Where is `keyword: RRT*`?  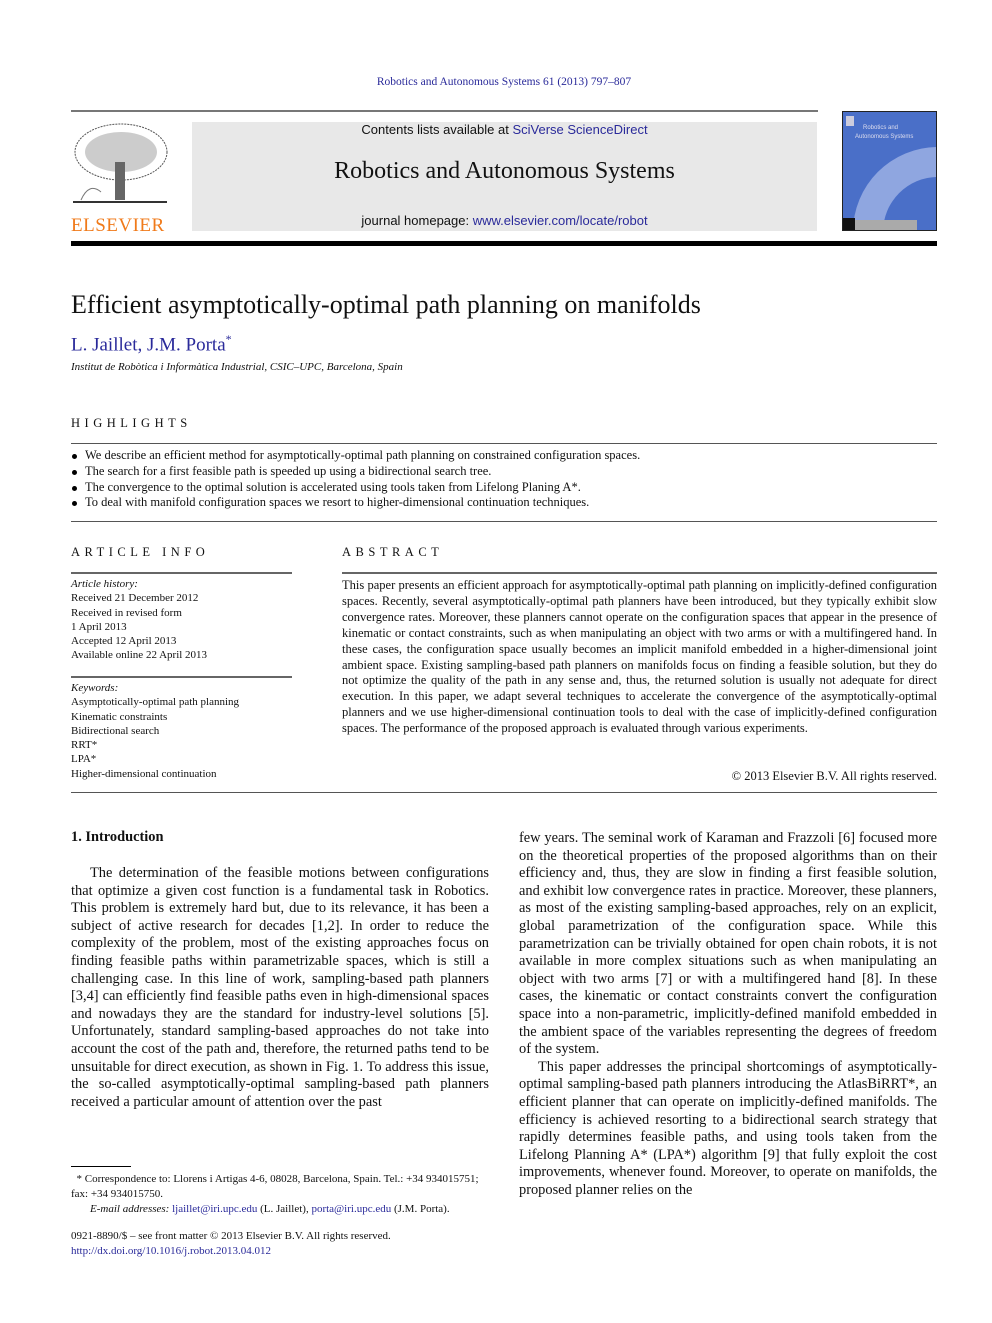 keyword: RRT* is located at coordinates (84, 745).